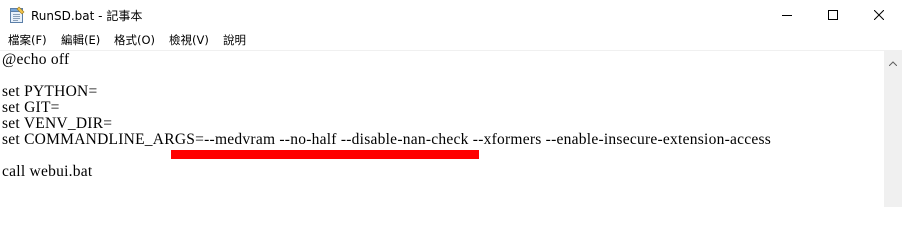  Describe the element at coordinates (47, 171) in the screenshot. I see `editor-line: call webui.bat` at that location.